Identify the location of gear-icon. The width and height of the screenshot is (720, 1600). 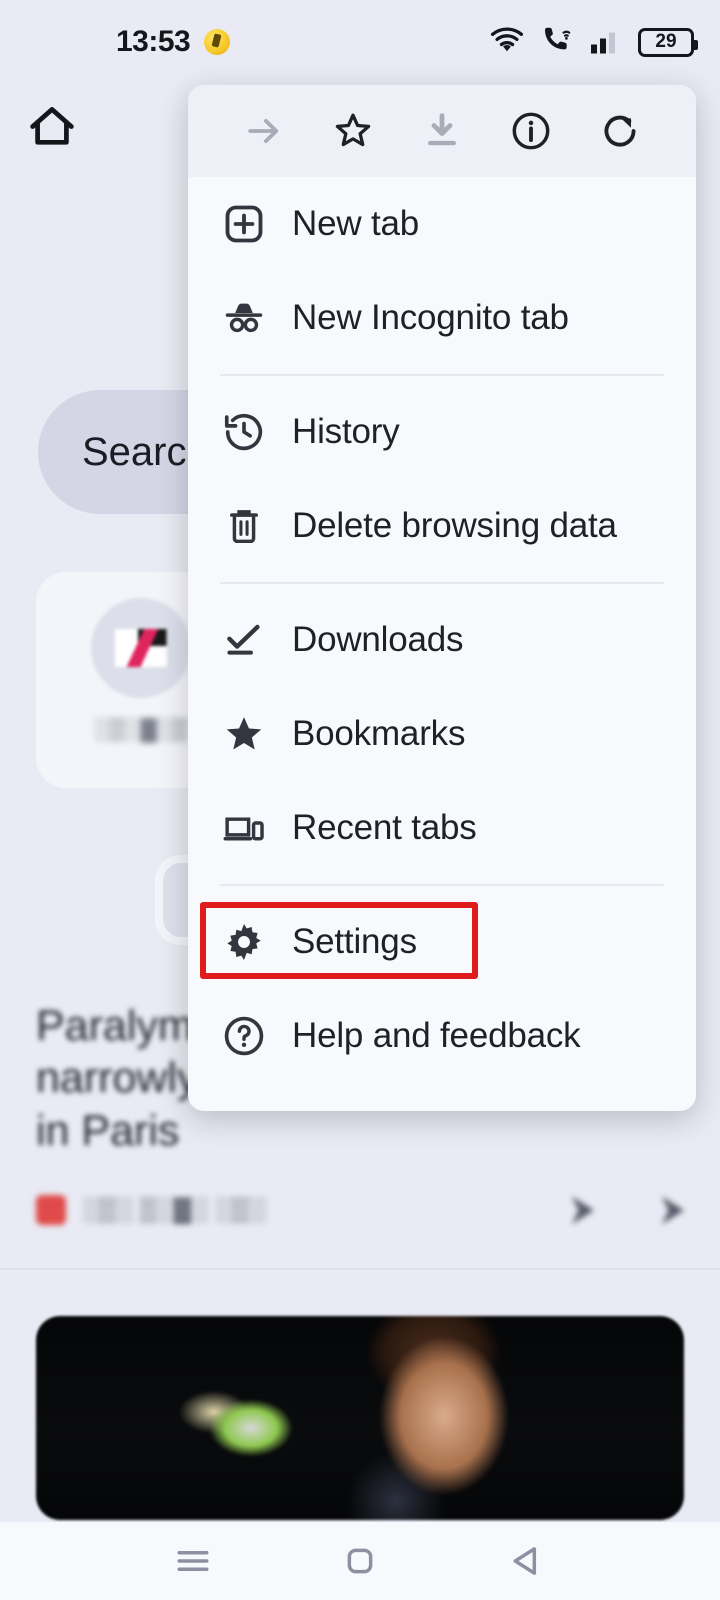
(244, 942).